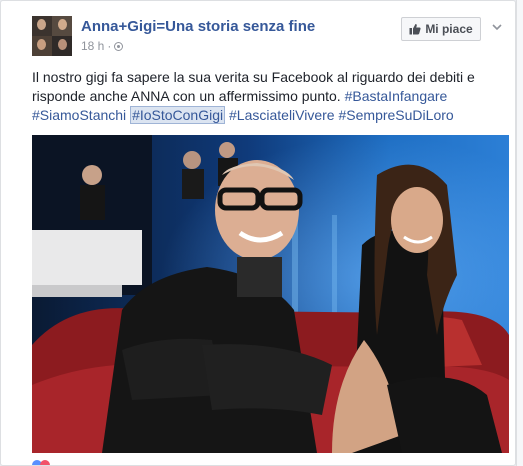 Image resolution: width=523 pixels, height=466 pixels. I want to click on hashtag-sempre-su-di-loro: #SempreSuDiLoro, so click(396, 115).